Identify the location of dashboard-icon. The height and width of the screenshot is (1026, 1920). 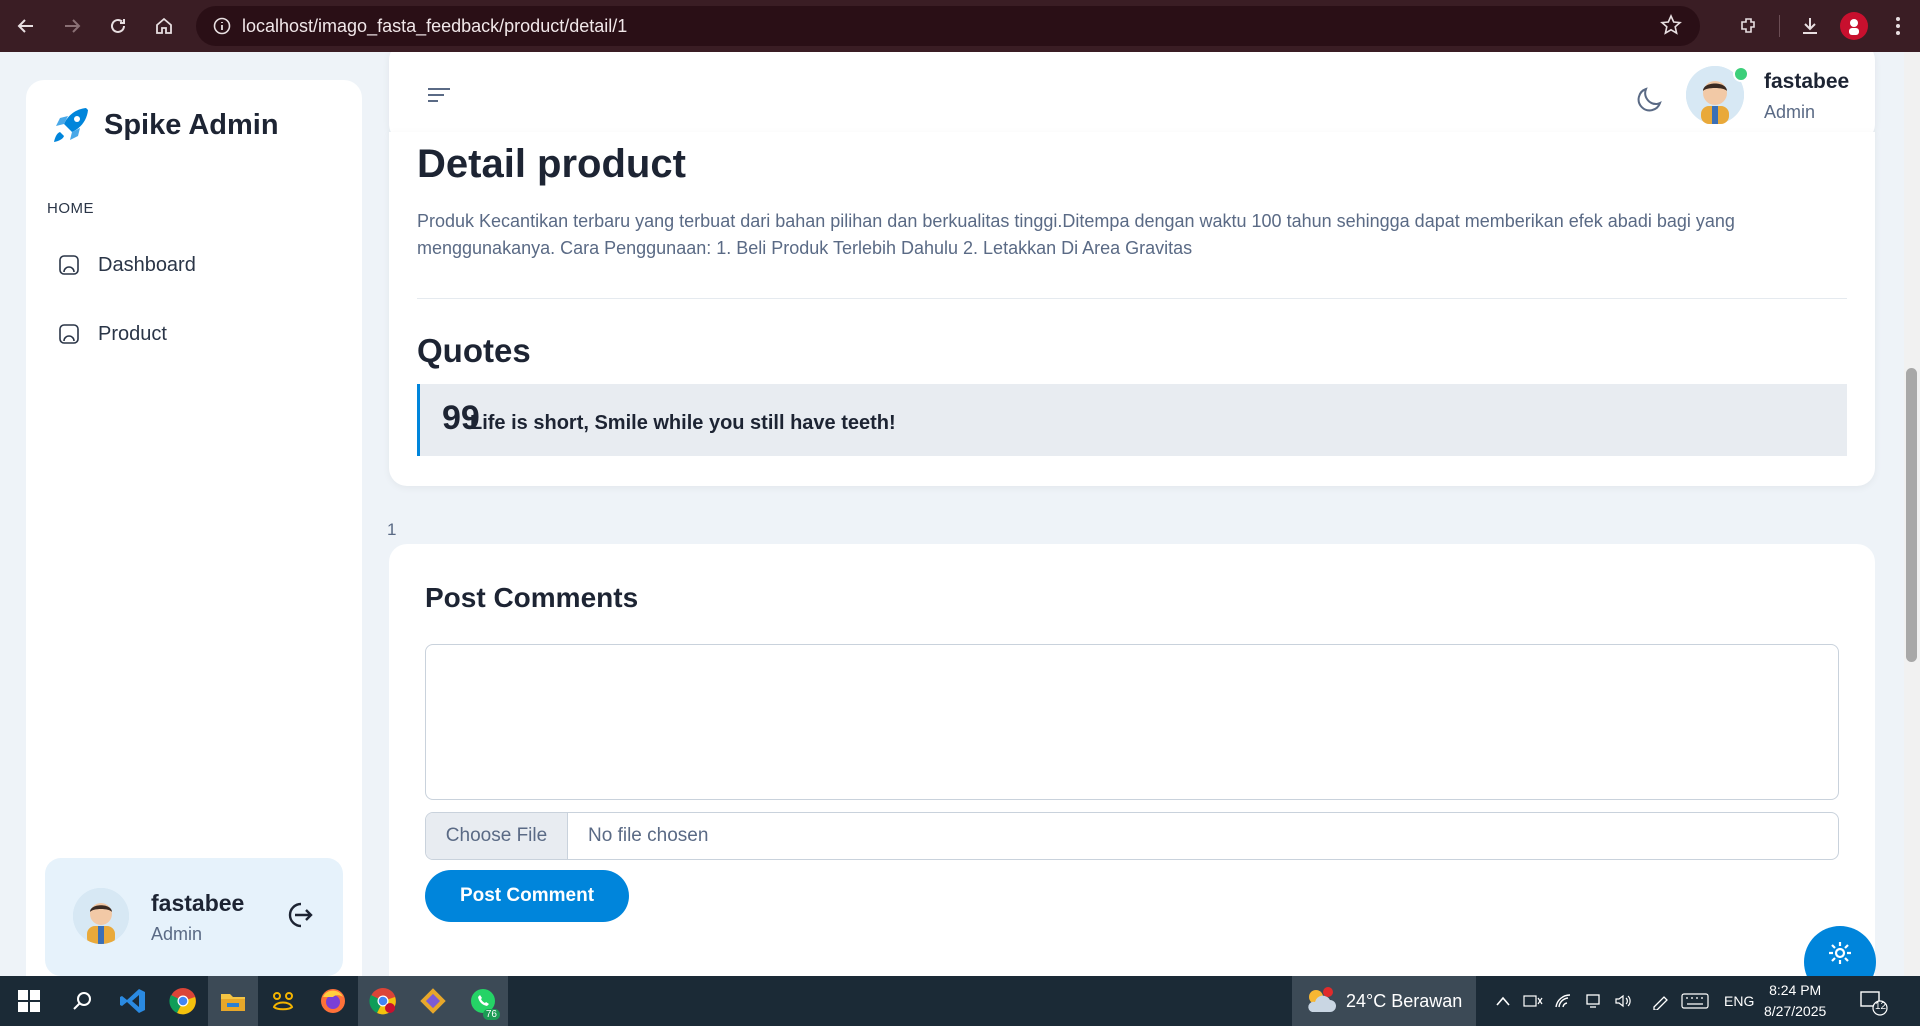
(69, 265).